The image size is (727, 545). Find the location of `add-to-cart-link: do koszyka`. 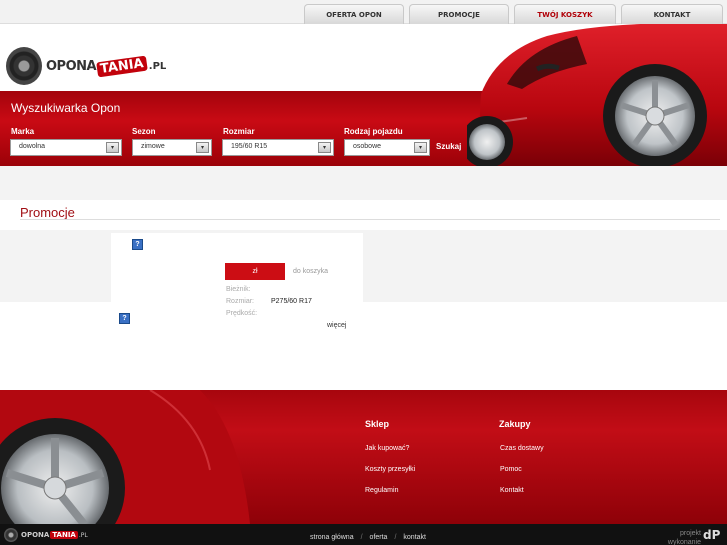

add-to-cart-link: do koszyka is located at coordinates (310, 271).